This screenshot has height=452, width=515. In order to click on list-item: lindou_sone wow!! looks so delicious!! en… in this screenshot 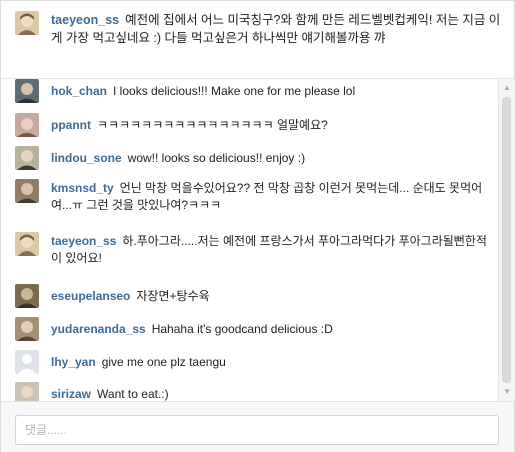, I will do `click(249, 158)`.